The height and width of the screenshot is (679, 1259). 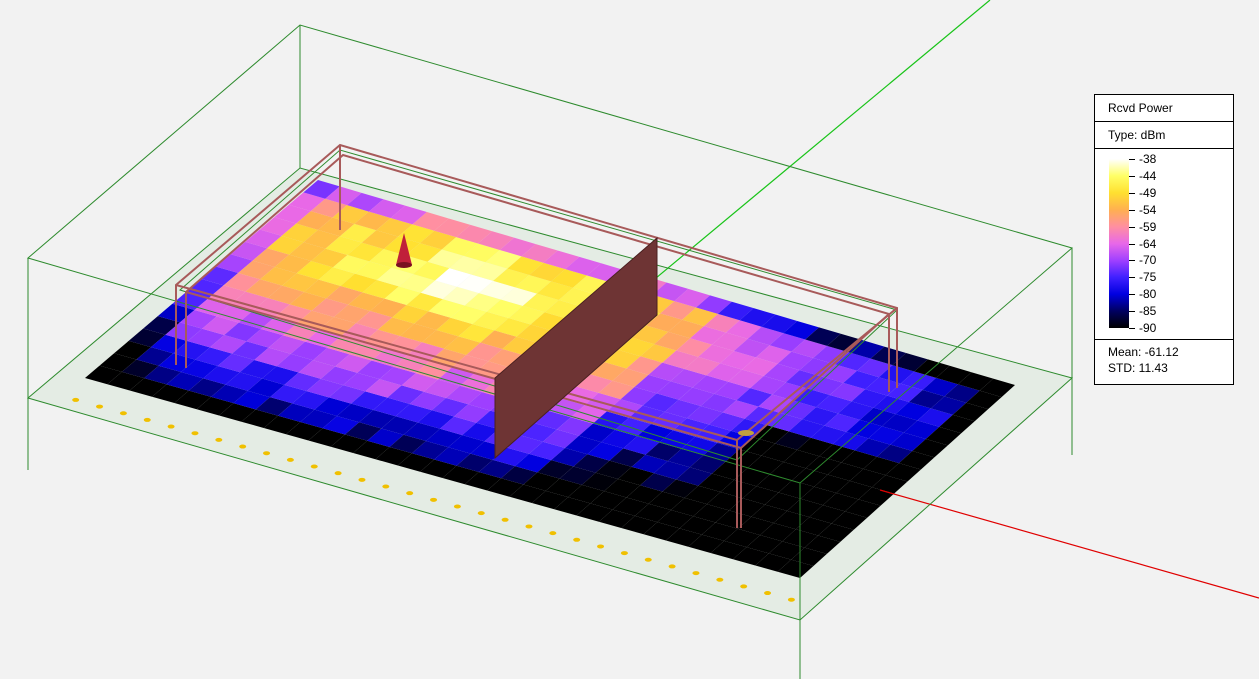 What do you see at coordinates (1148, 311) in the screenshot?
I see `legend-tick-label: -85` at bounding box center [1148, 311].